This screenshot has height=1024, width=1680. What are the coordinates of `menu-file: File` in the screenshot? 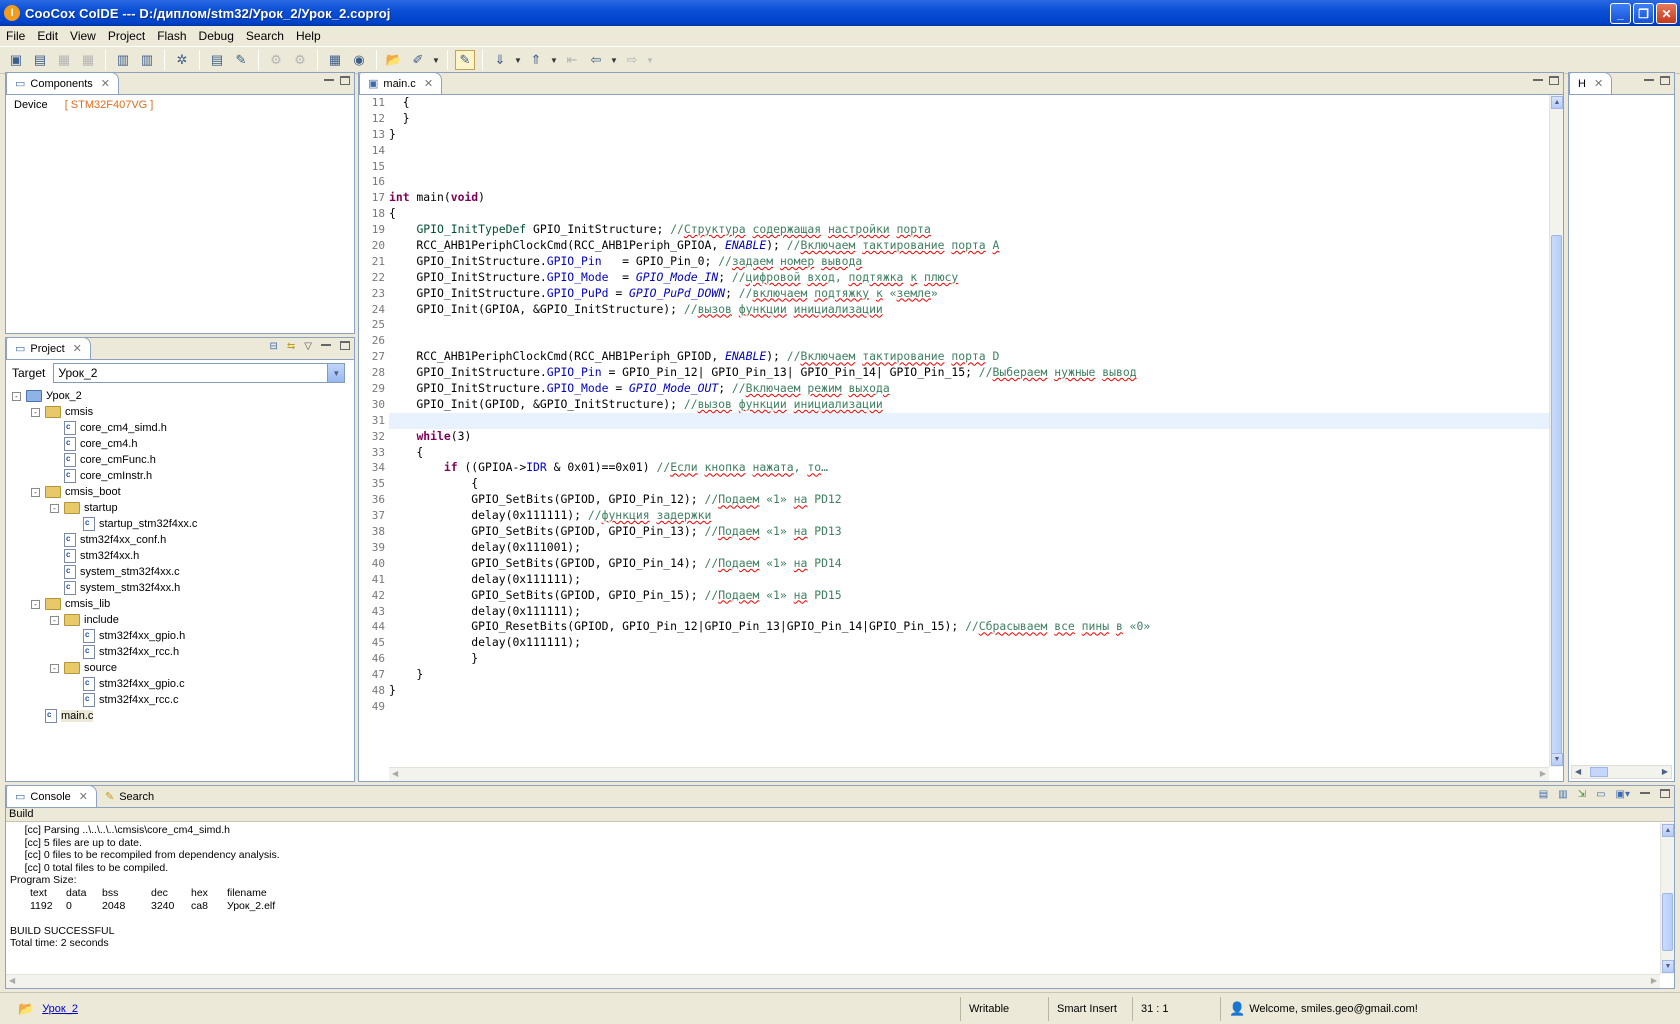 It's located at (15, 36).